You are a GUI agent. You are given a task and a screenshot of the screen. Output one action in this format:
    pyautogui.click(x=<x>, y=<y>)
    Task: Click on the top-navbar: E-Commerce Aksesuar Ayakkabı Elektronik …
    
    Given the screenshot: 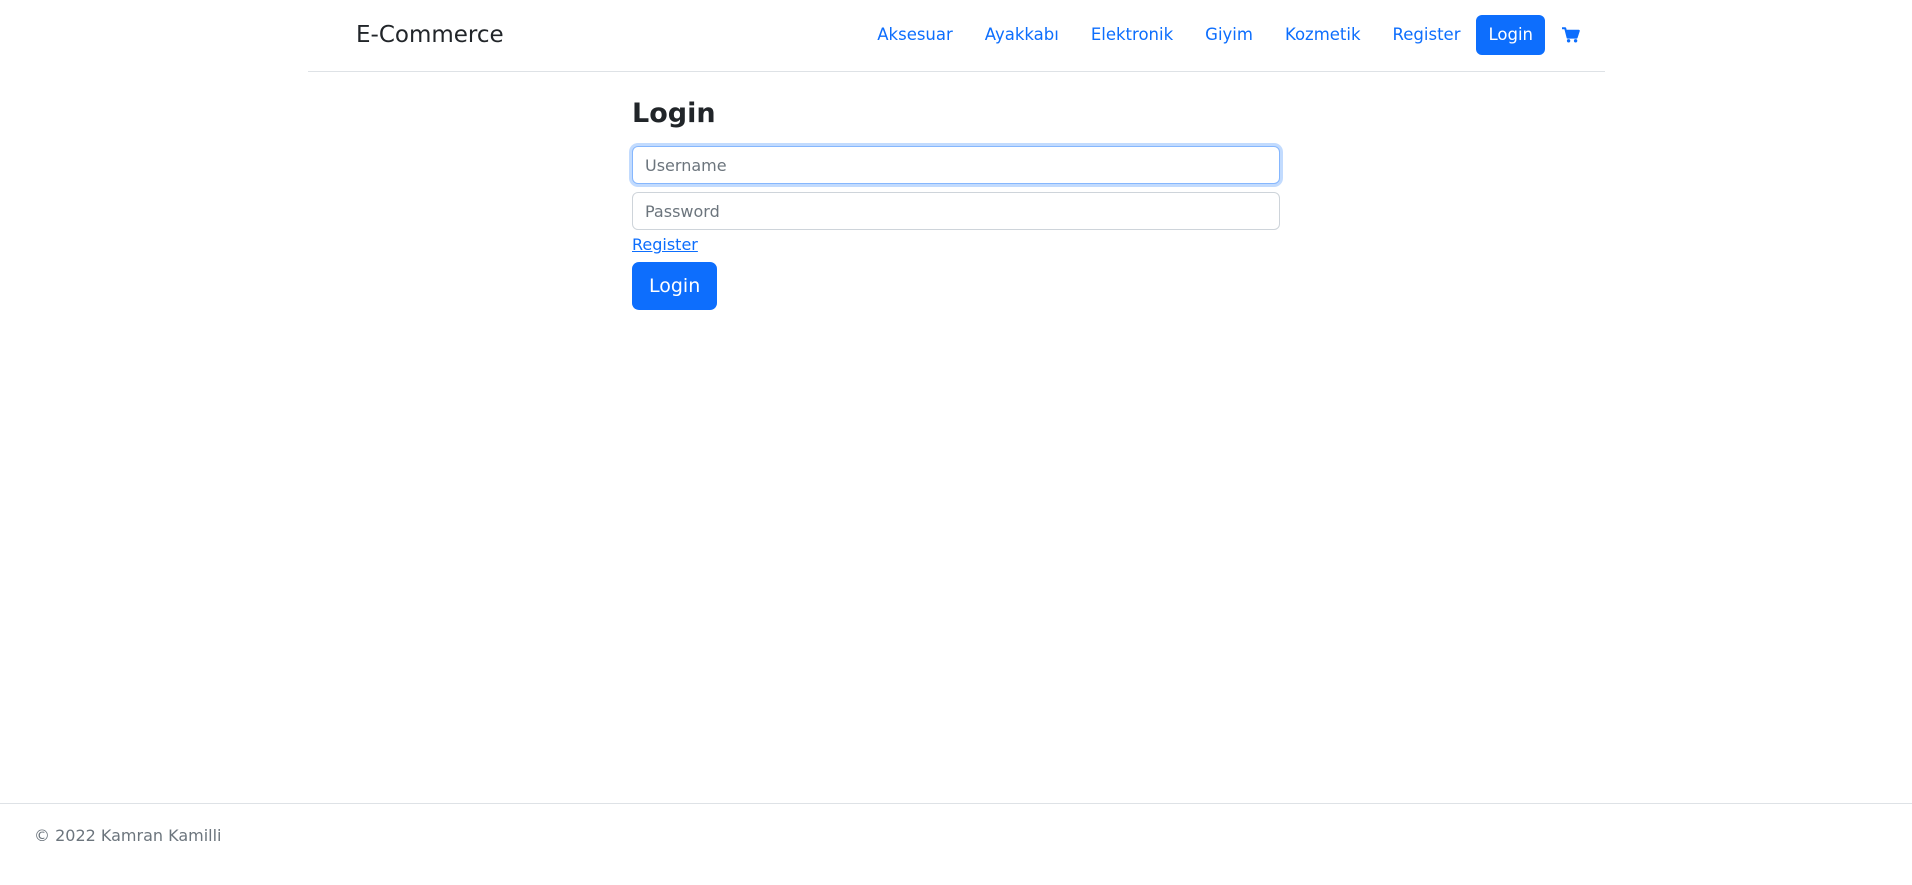 What is the action you would take?
    pyautogui.click(x=956, y=36)
    